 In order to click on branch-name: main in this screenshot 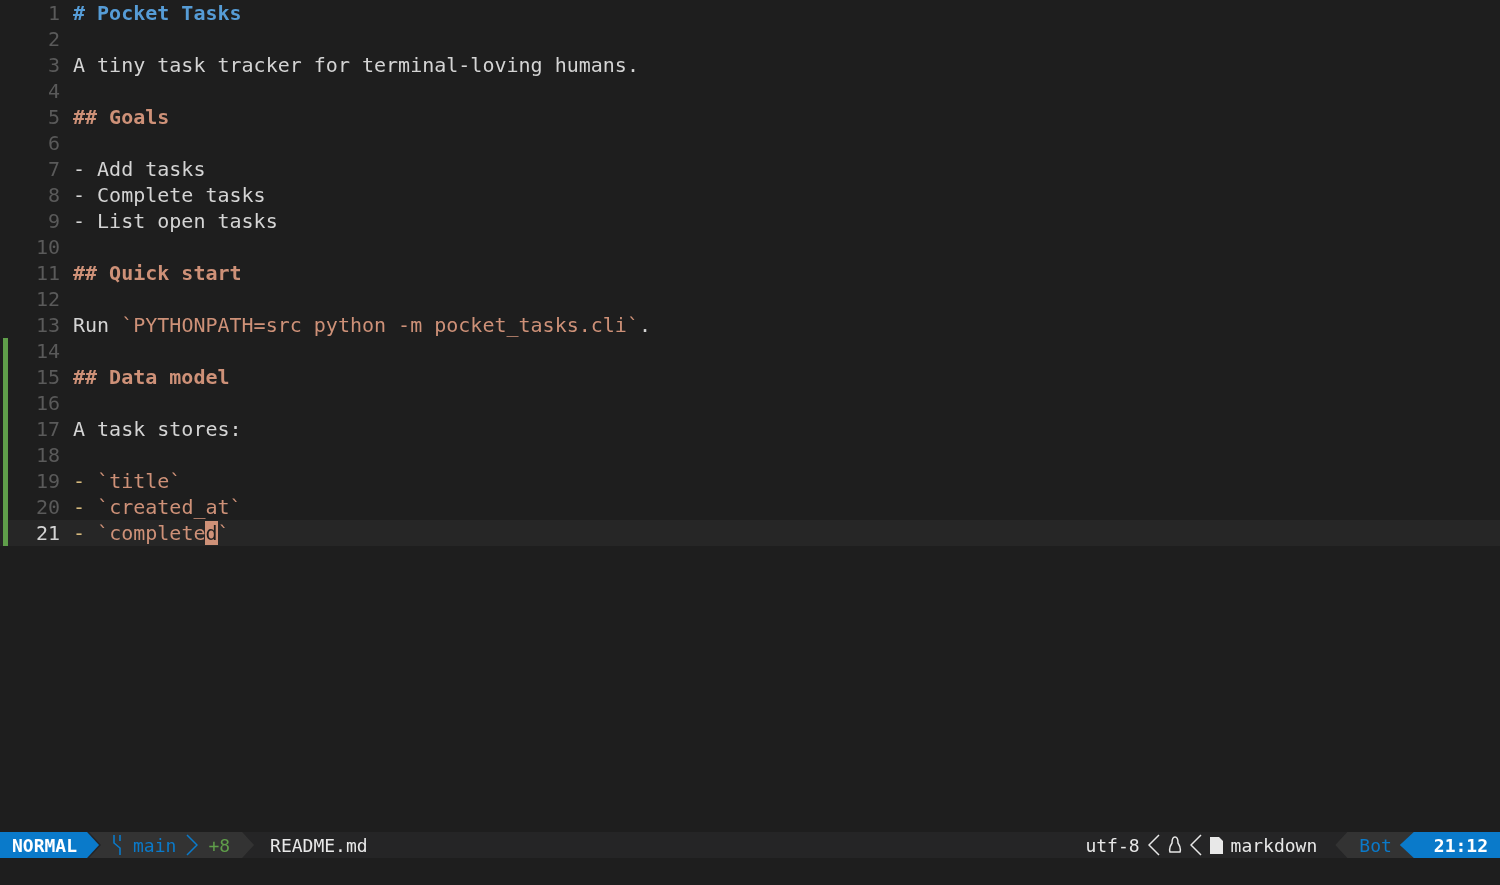, I will do `click(155, 845)`.